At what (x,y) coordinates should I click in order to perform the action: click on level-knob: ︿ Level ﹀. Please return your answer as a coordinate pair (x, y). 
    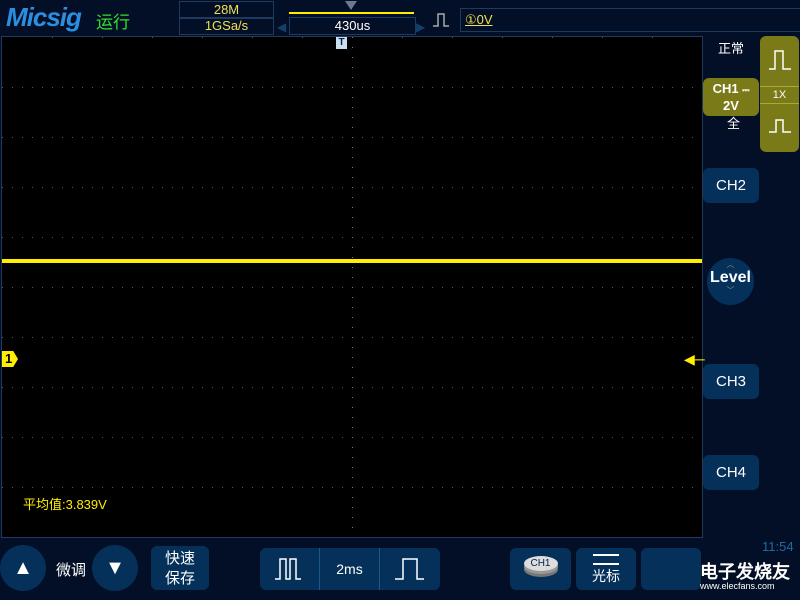
    Looking at the image, I should click on (730, 281).